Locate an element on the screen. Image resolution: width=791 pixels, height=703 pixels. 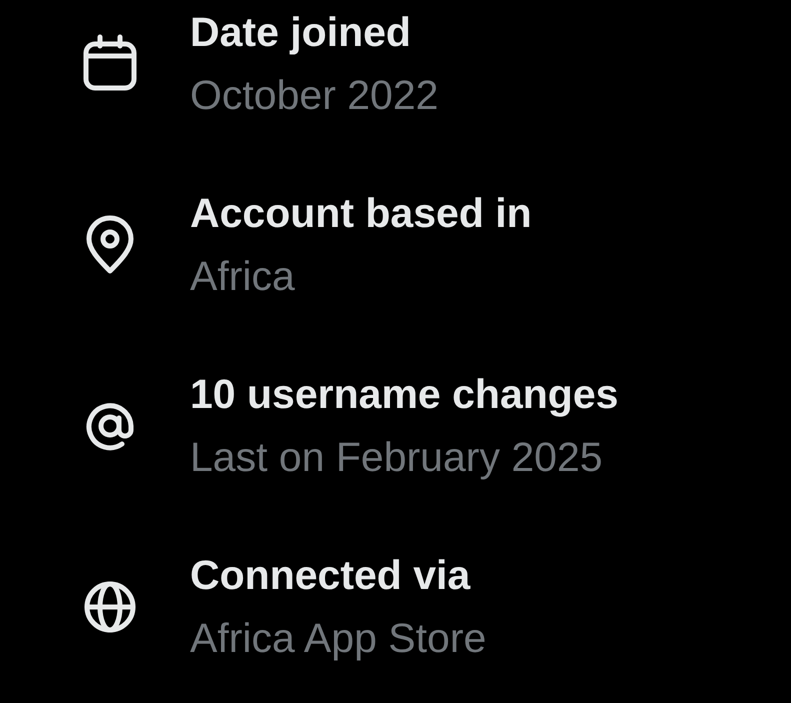
info-title: Connected via is located at coordinates (331, 575).